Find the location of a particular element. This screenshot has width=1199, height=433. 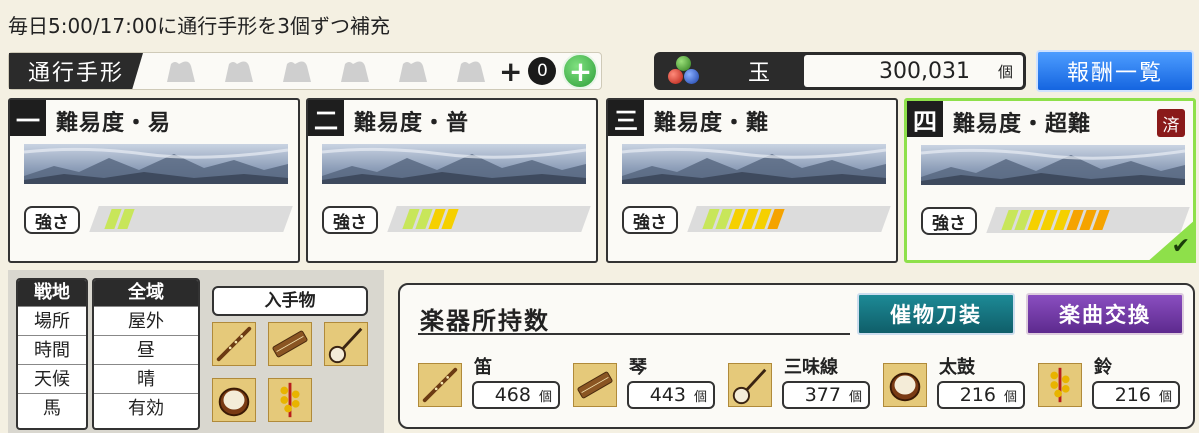

instrument-count-box: 468 個 is located at coordinates (516, 395).